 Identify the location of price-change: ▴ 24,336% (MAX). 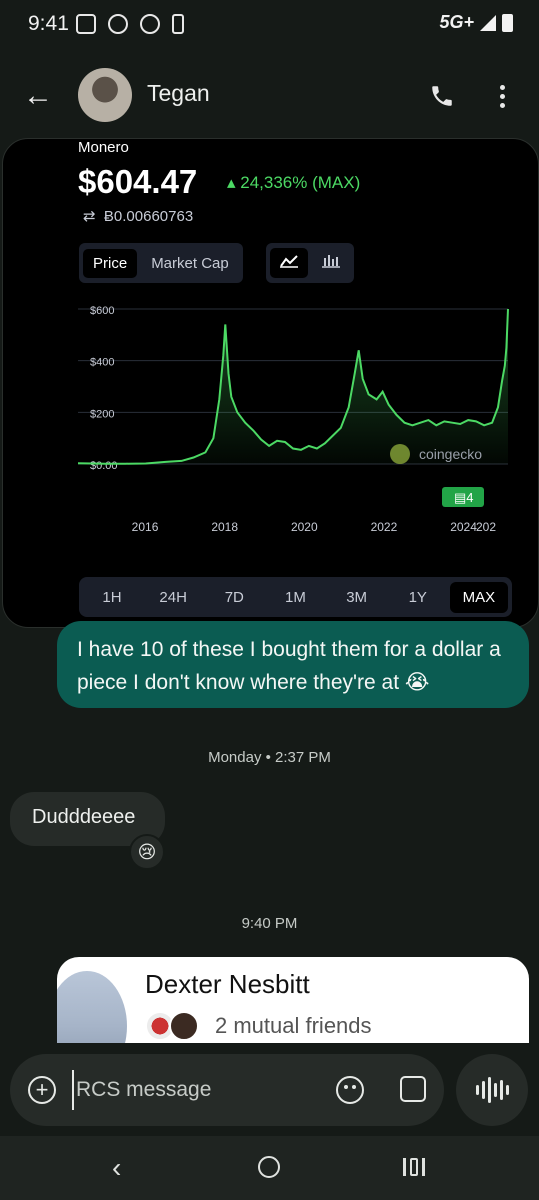
(294, 182).